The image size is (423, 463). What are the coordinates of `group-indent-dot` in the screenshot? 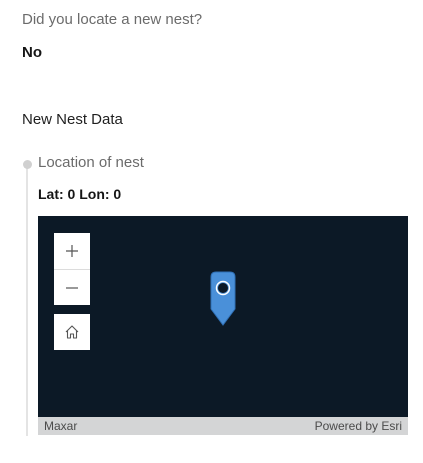 It's located at (27, 164).